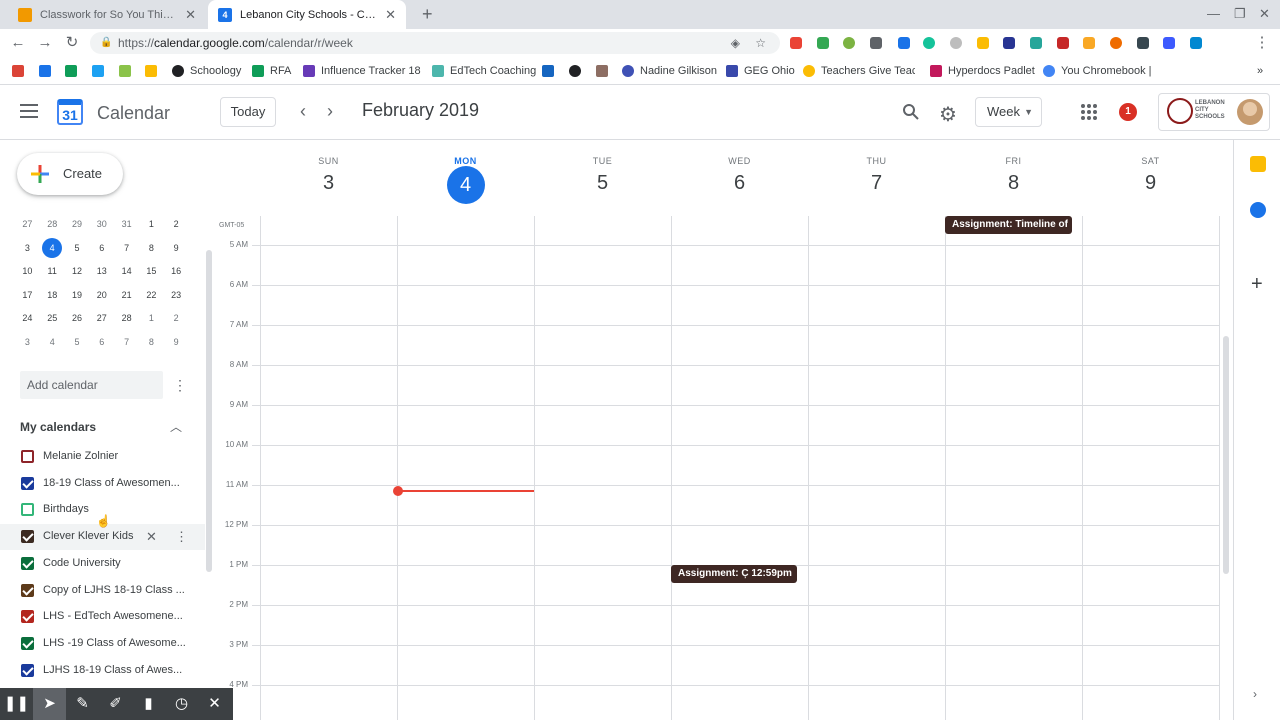 Image resolution: width=1280 pixels, height=720 pixels. What do you see at coordinates (330, 111) in the screenshot?
I see `next-week-icon: ›` at bounding box center [330, 111].